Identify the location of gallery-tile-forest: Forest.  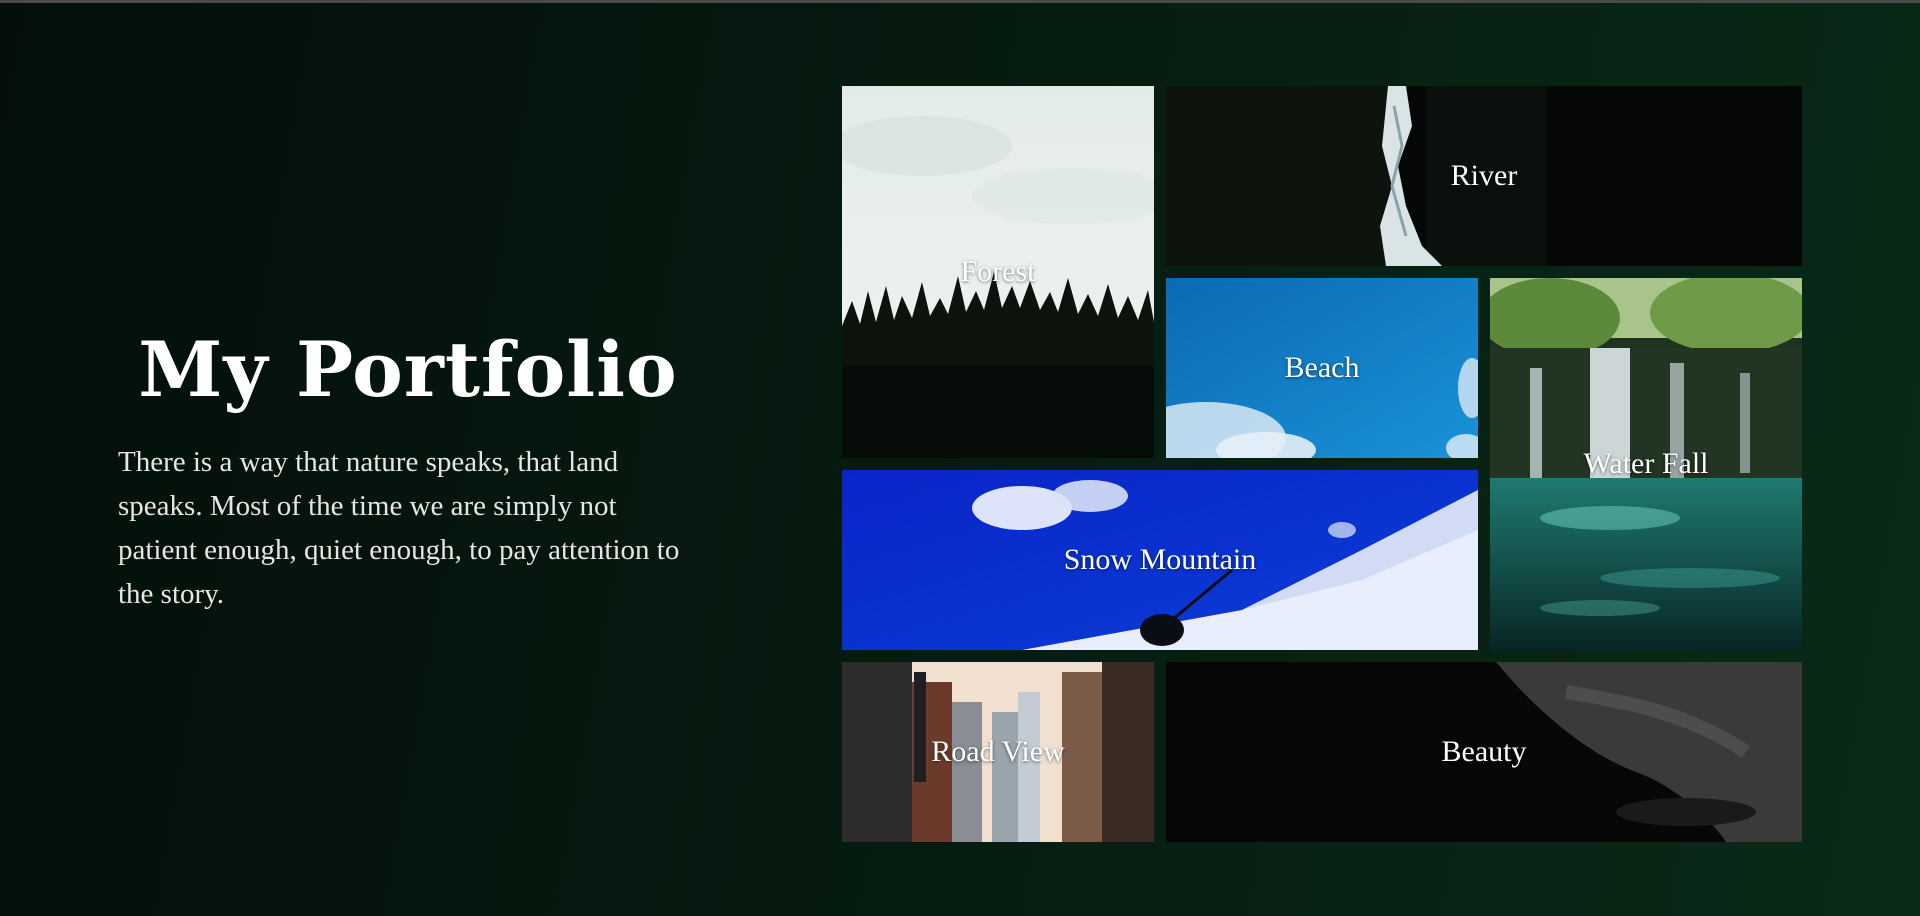
(998, 272).